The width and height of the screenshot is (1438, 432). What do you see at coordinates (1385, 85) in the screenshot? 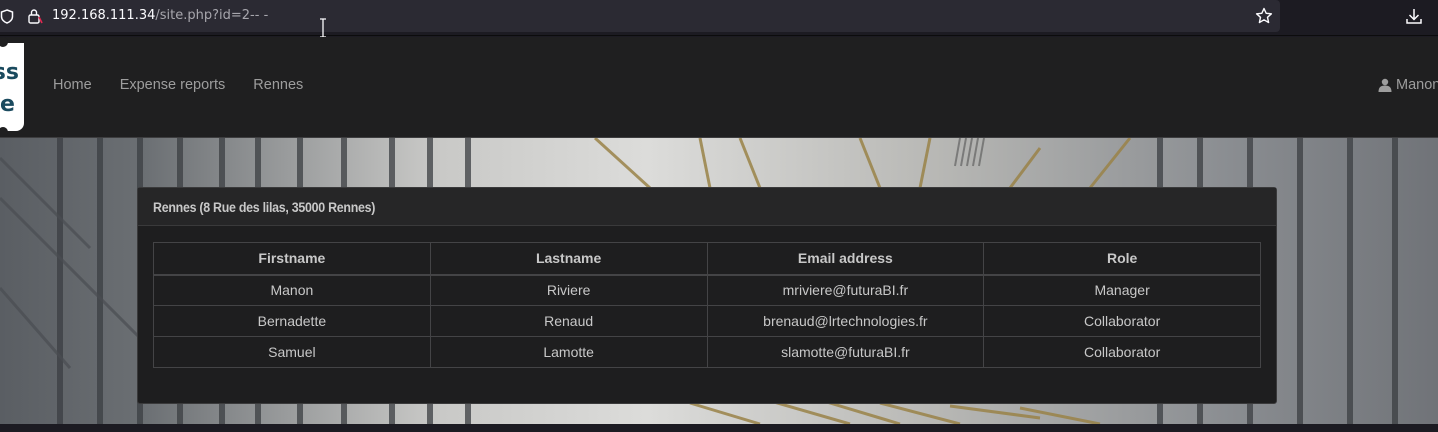
I see `user-icon` at bounding box center [1385, 85].